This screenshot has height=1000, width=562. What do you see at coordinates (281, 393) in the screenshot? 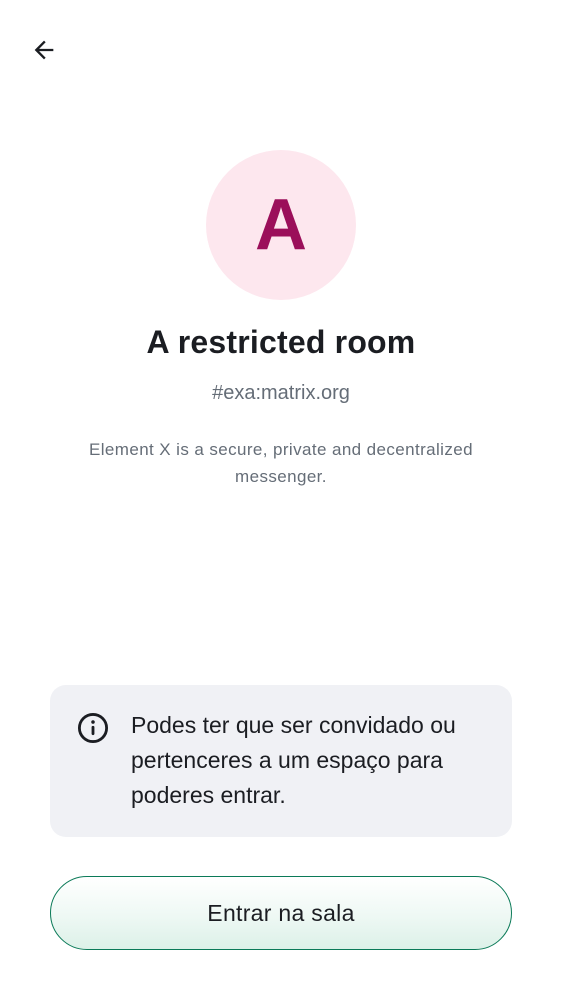
I see `room-alias: #exa:matrix.org` at bounding box center [281, 393].